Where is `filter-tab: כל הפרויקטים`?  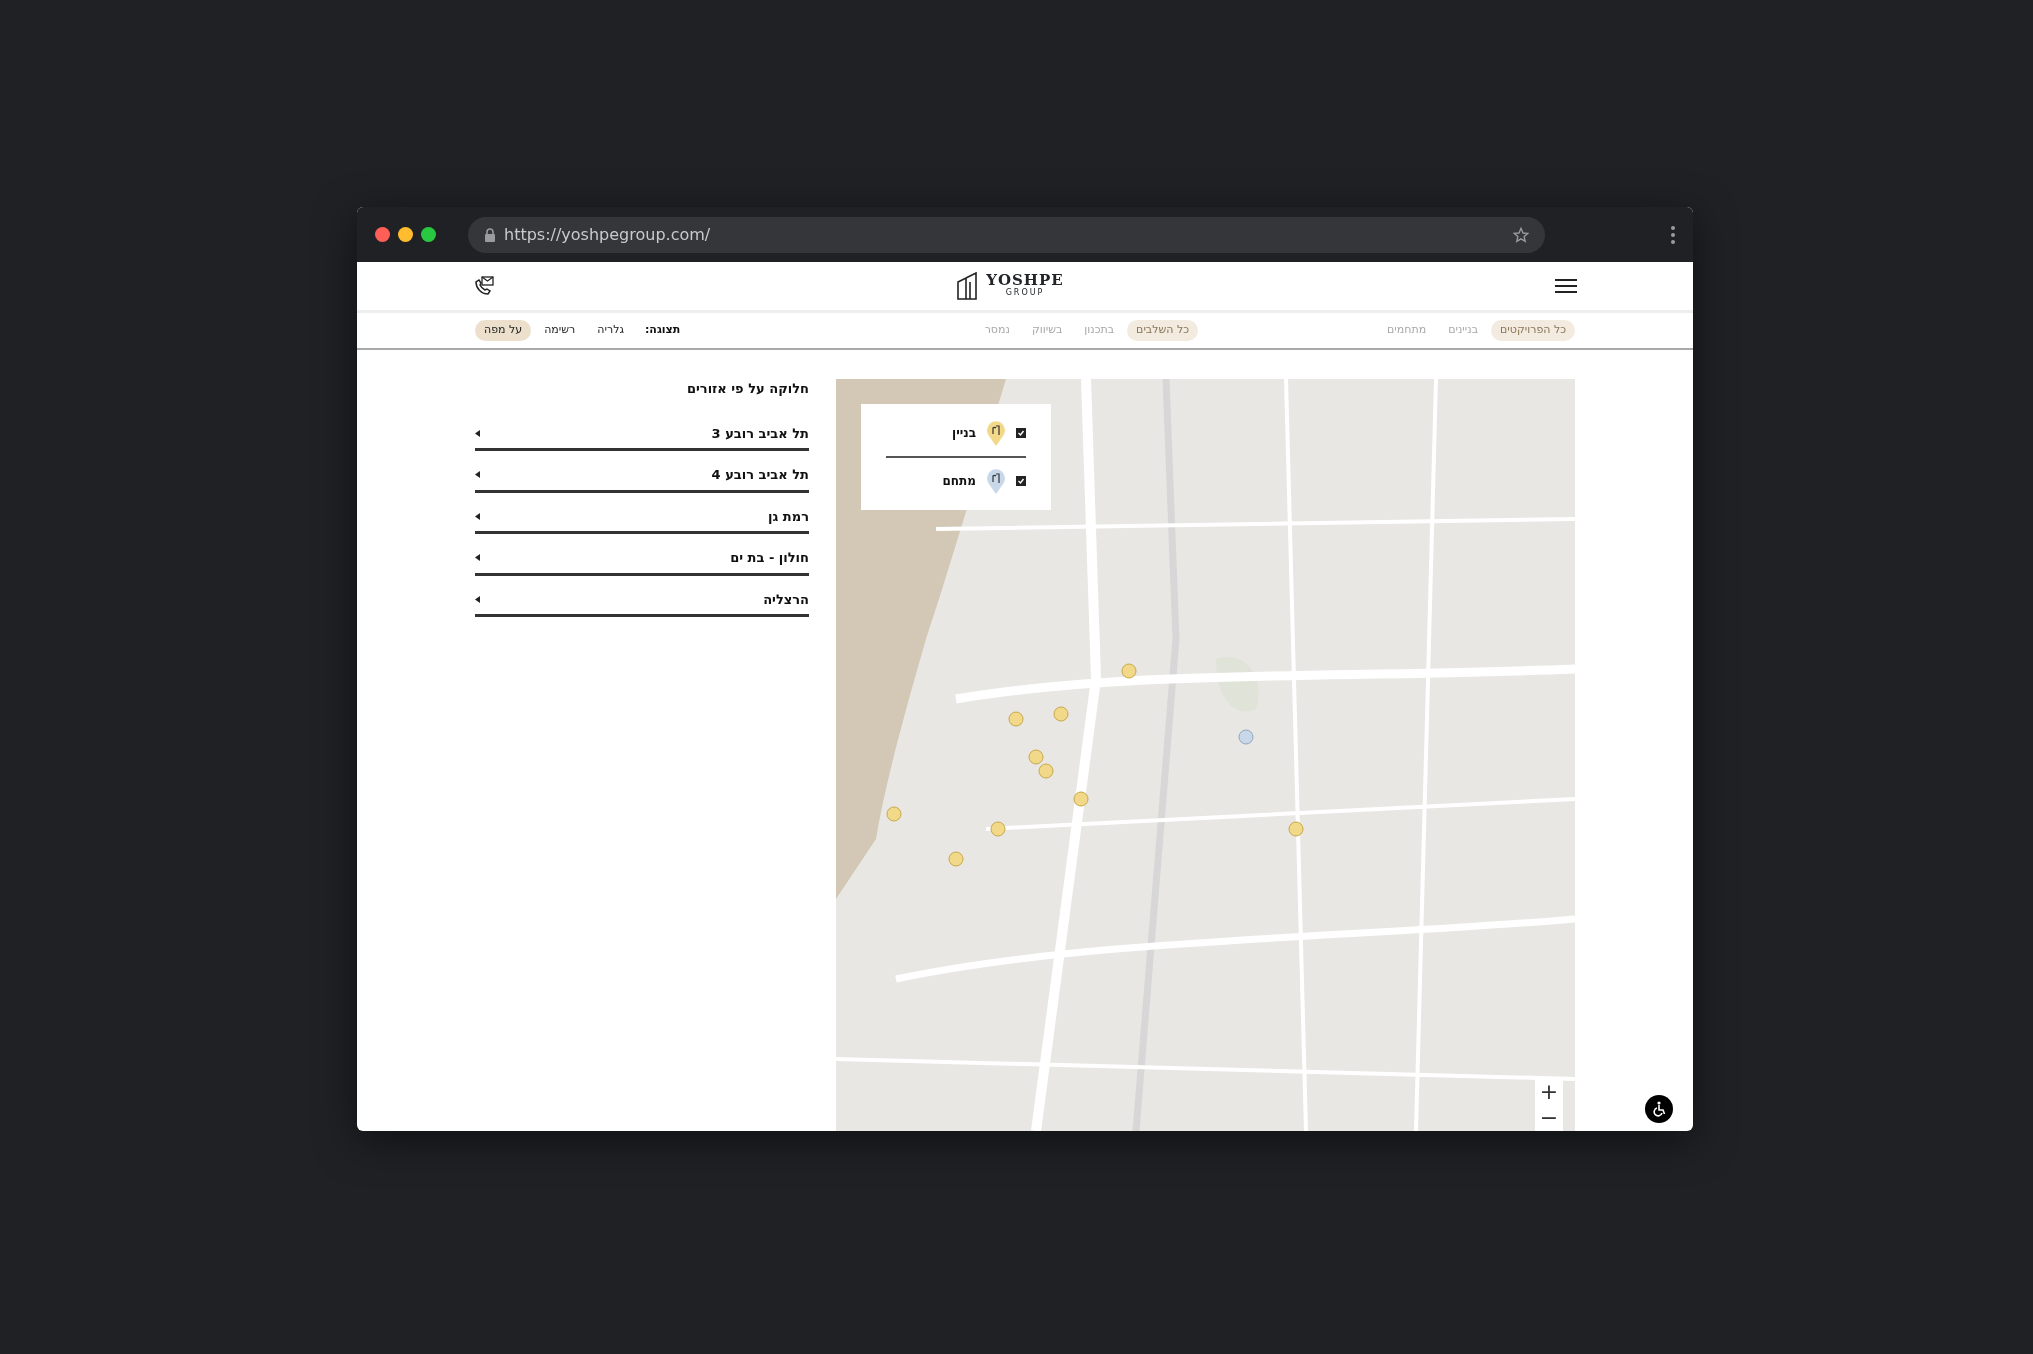
filter-tab: כל הפרויקטים is located at coordinates (1533, 330).